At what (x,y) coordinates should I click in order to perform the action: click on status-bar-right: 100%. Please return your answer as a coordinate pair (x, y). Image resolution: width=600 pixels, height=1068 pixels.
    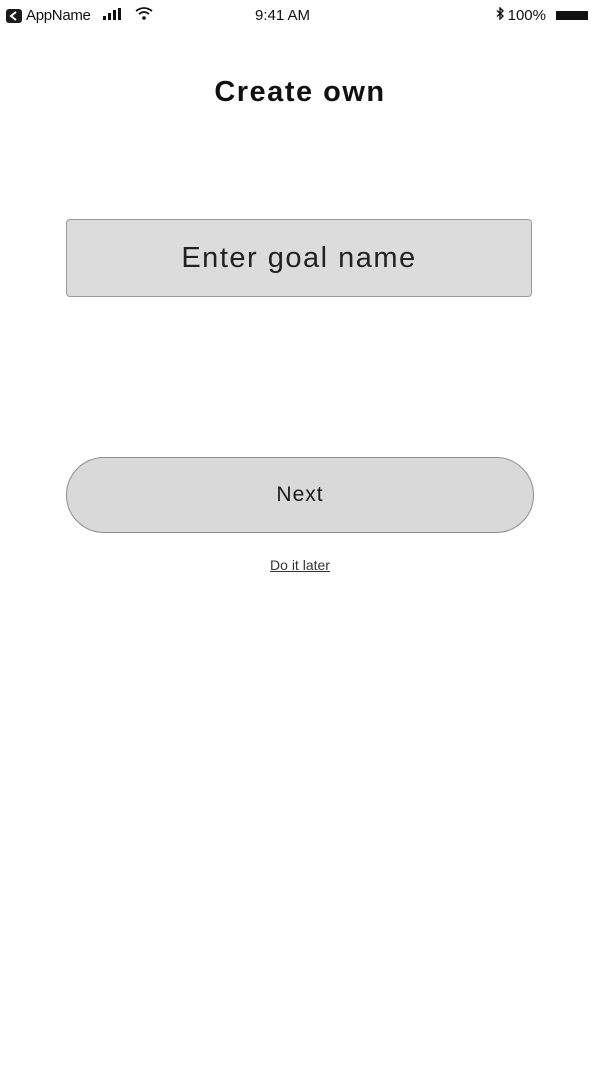
    Looking at the image, I should click on (542, 15).